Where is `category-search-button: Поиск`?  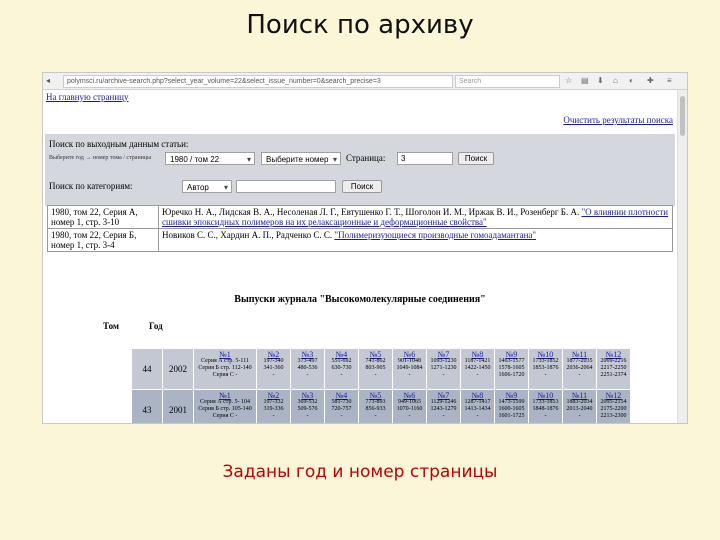 category-search-button: Поиск is located at coordinates (362, 186).